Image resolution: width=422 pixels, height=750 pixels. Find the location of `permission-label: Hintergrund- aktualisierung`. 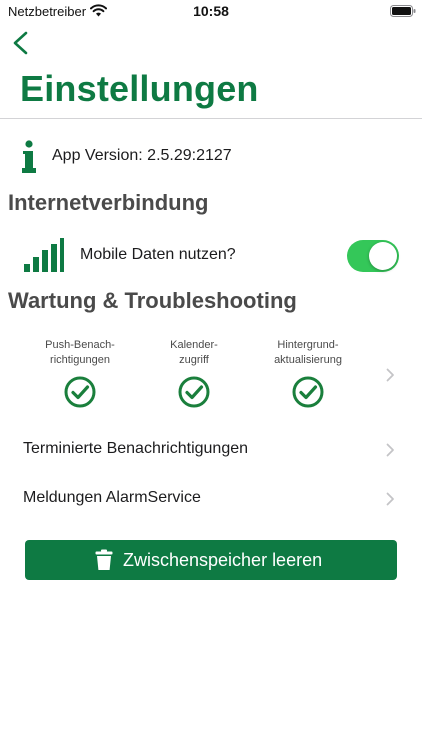

permission-label: Hintergrund- aktualisierung is located at coordinates (308, 353).